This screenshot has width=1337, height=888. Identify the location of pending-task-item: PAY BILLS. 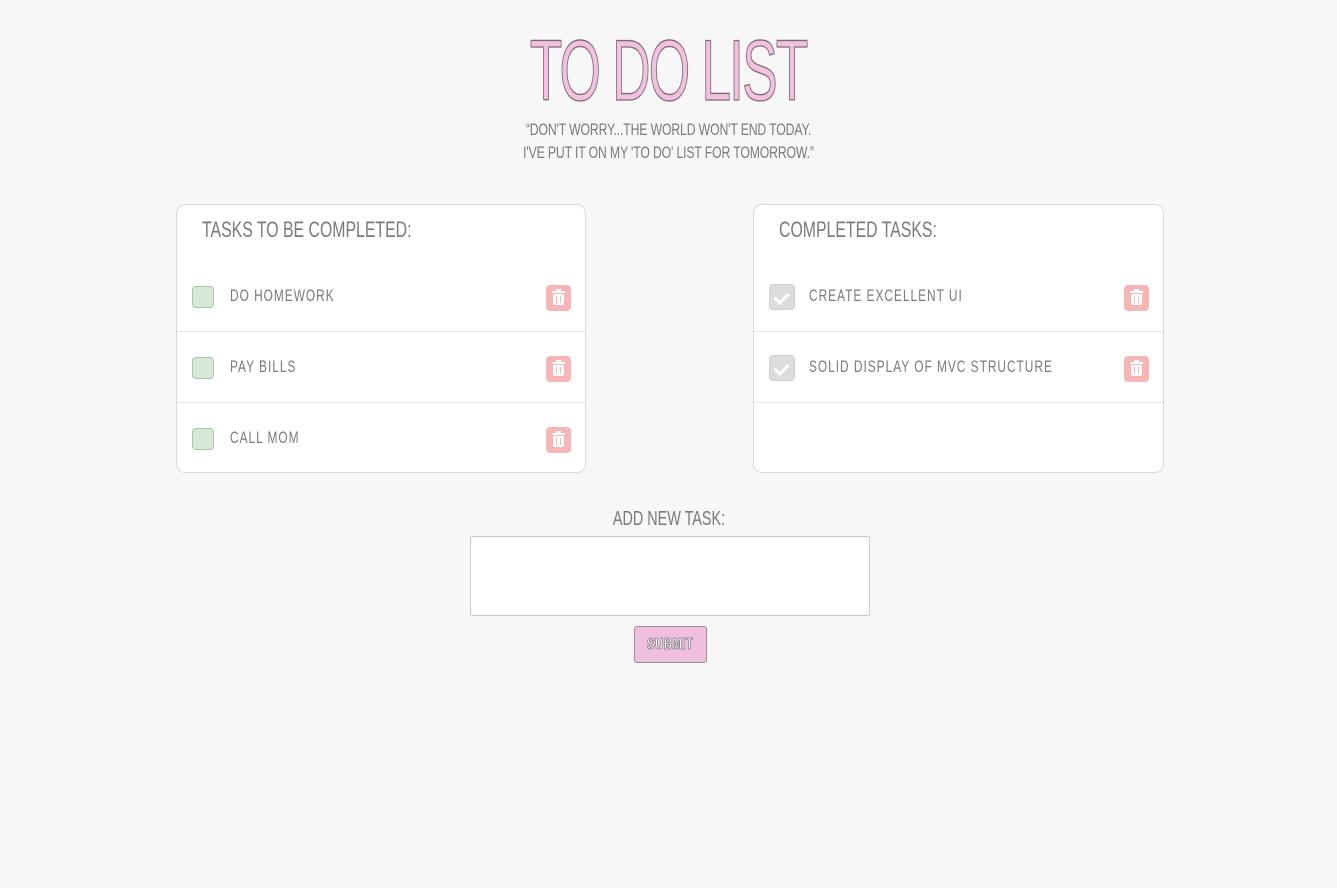
(381, 367).